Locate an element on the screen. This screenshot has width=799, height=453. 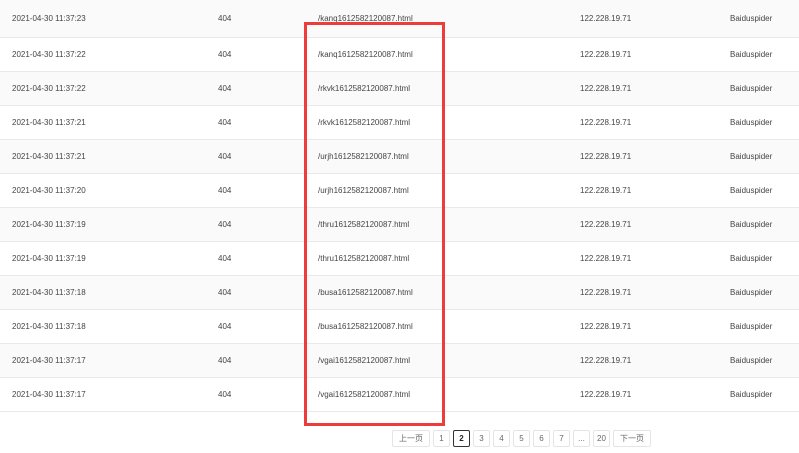
next-page-button: 下一页 is located at coordinates (632, 438).